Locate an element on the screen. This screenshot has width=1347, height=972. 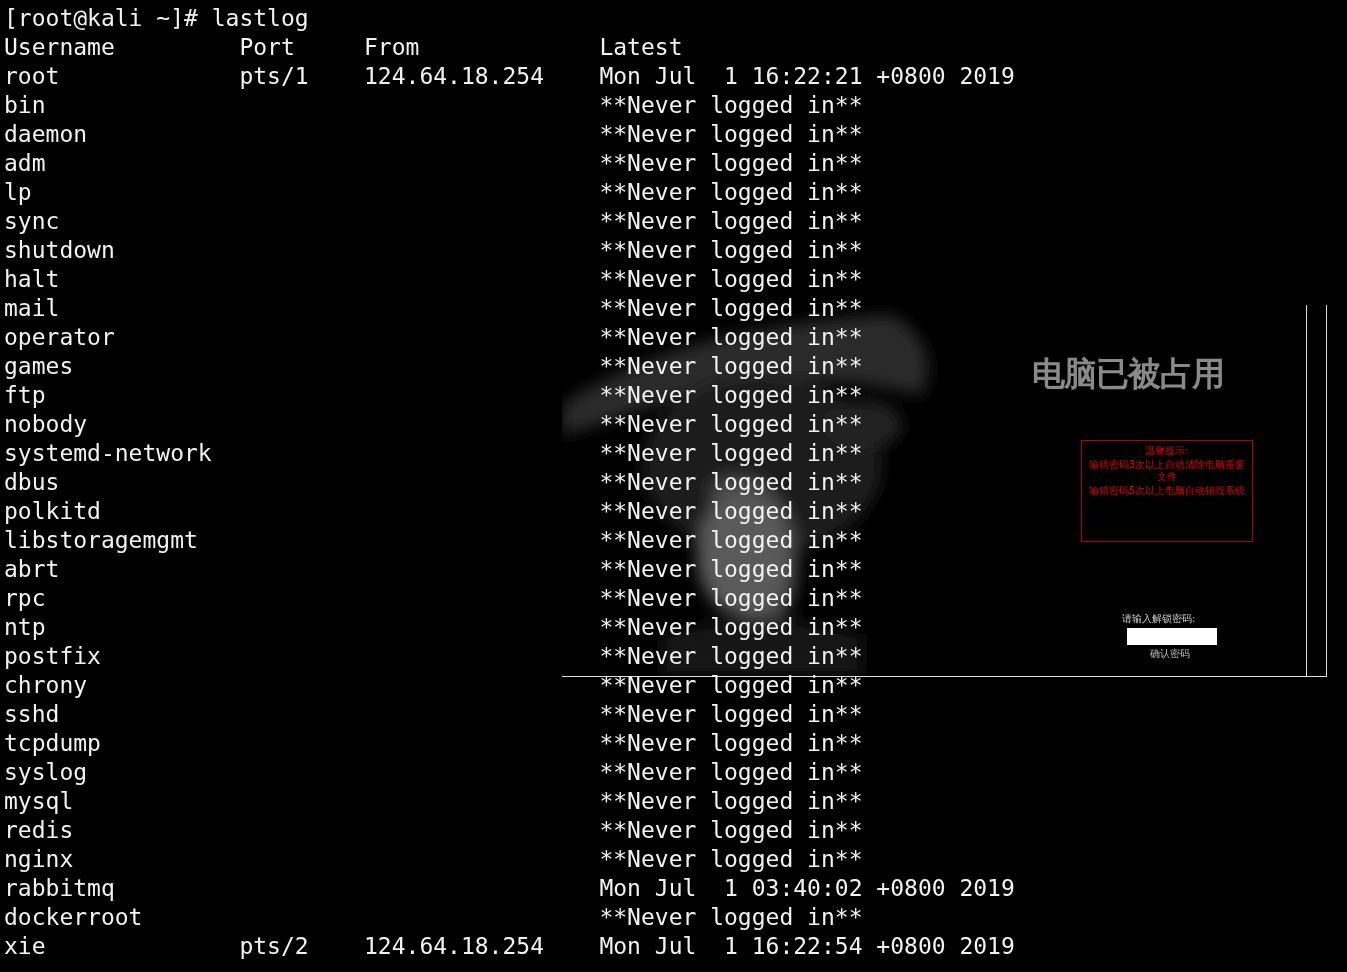
table-cell: xie is located at coordinates (25, 946).